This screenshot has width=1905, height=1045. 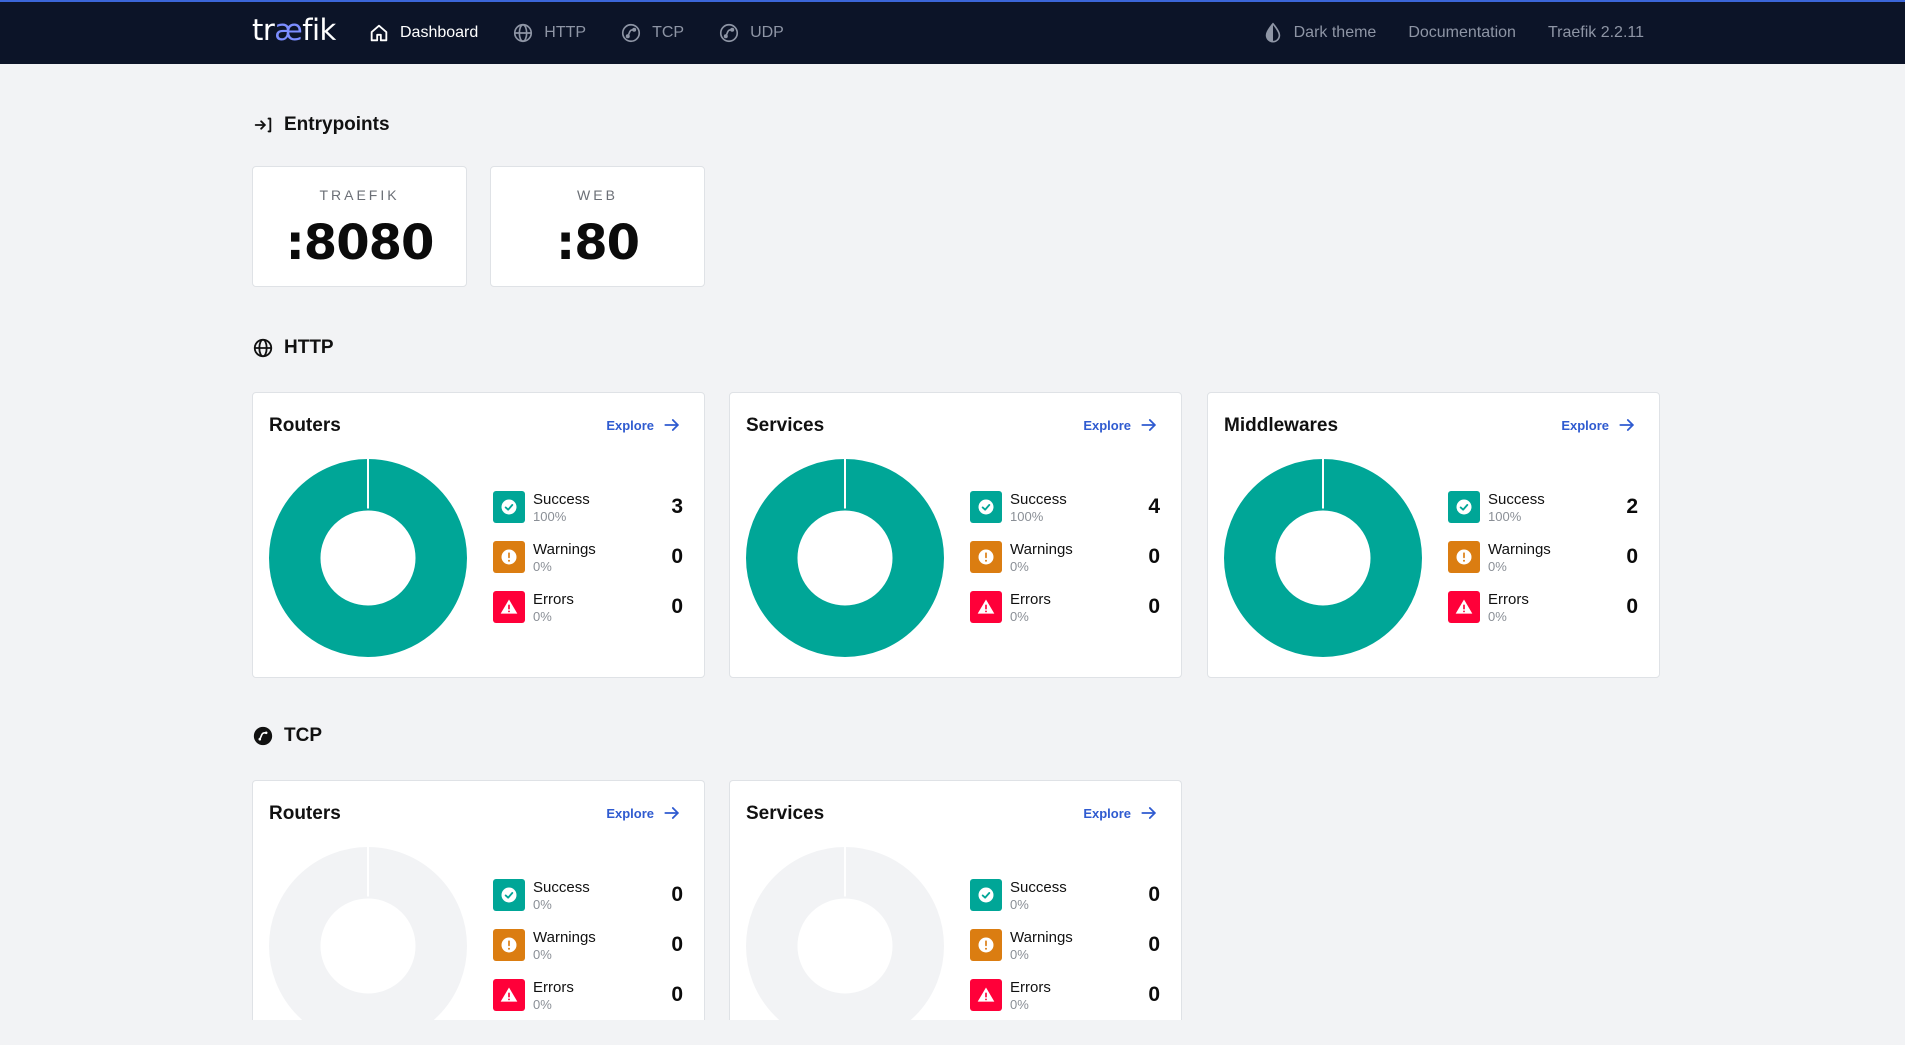 I want to click on dark-theme-label: Dark theme, so click(x=1335, y=32).